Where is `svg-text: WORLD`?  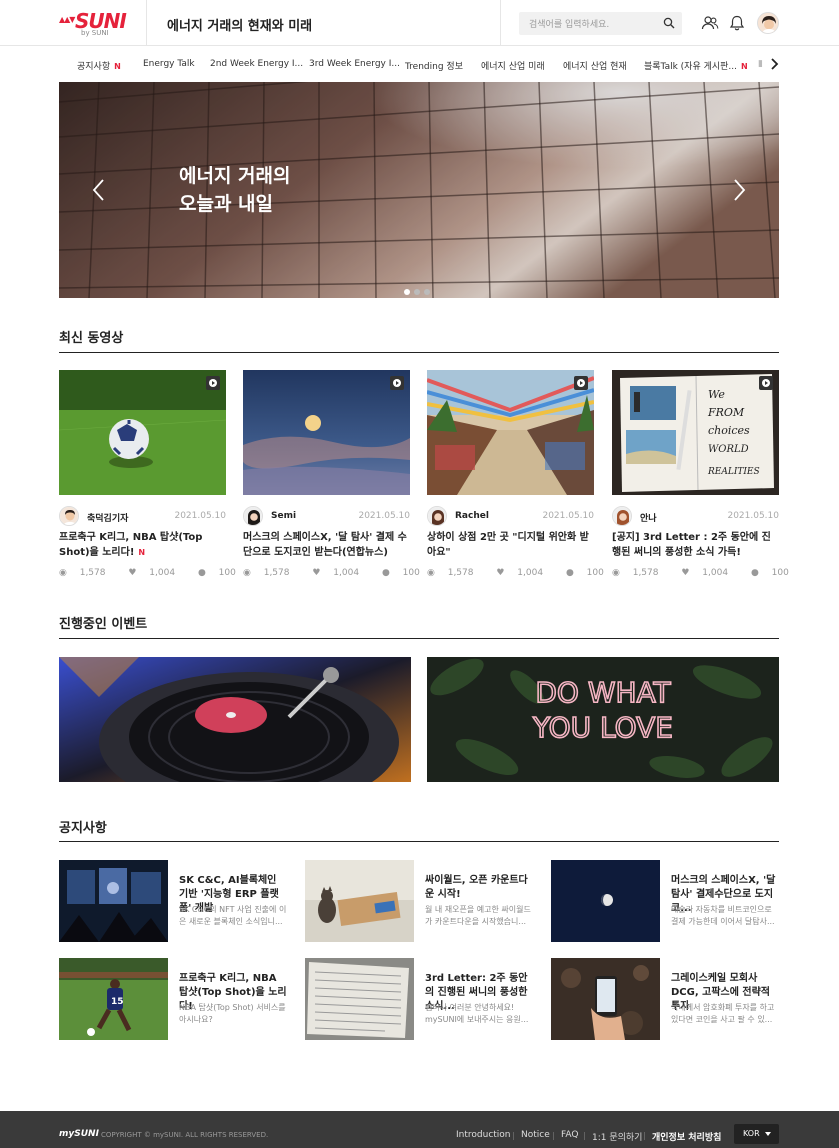
svg-text: WORLD is located at coordinates (728, 449).